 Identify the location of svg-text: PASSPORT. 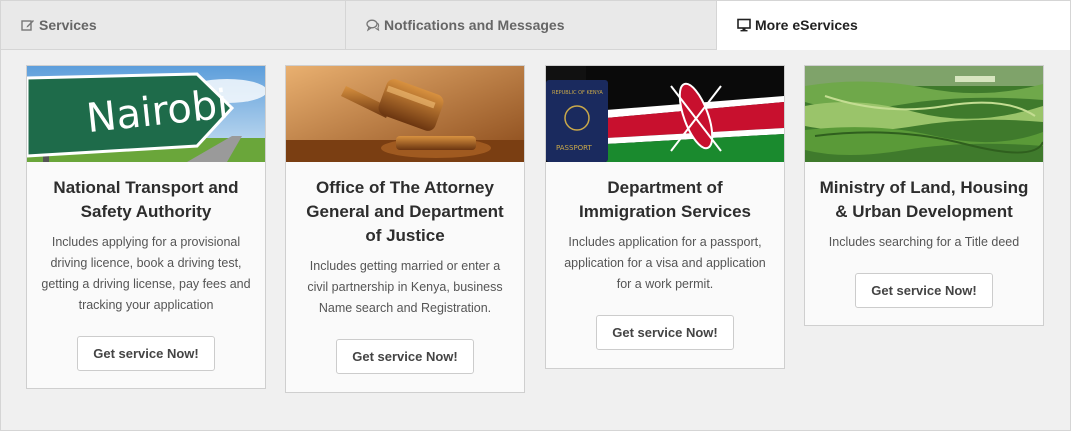
(574, 148).